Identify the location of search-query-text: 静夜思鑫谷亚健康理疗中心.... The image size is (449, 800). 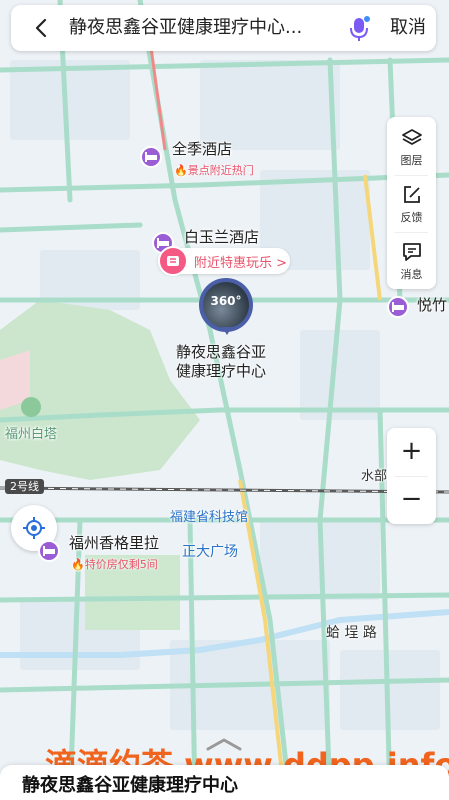
(204, 28).